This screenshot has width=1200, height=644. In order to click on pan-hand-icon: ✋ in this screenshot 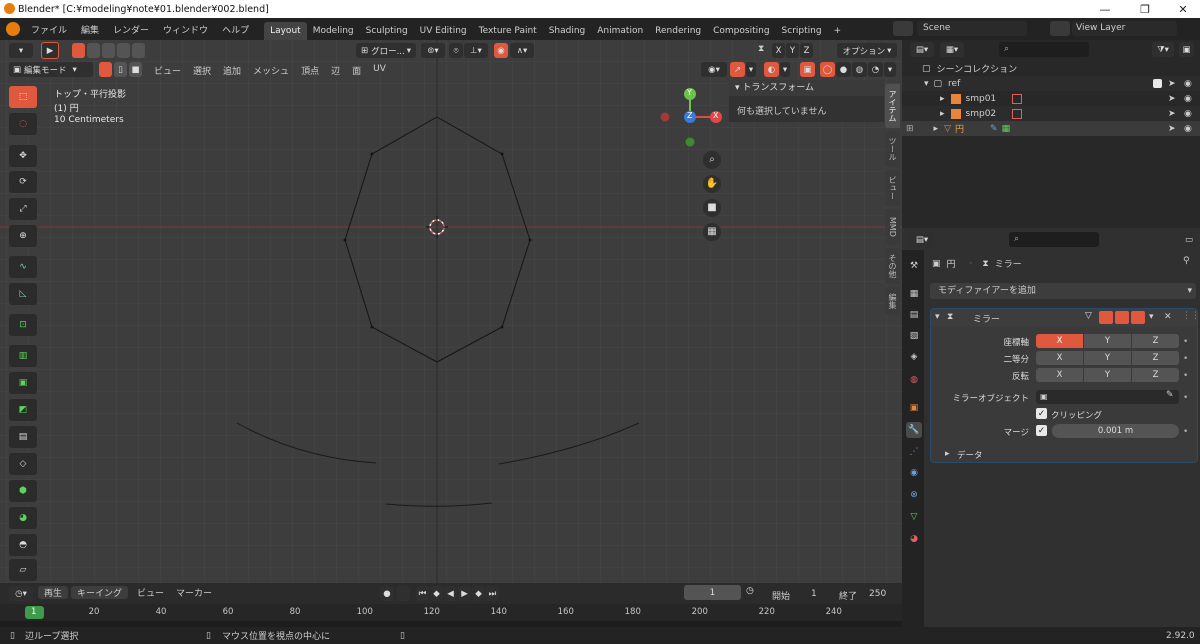, I will do `click(712, 184)`.